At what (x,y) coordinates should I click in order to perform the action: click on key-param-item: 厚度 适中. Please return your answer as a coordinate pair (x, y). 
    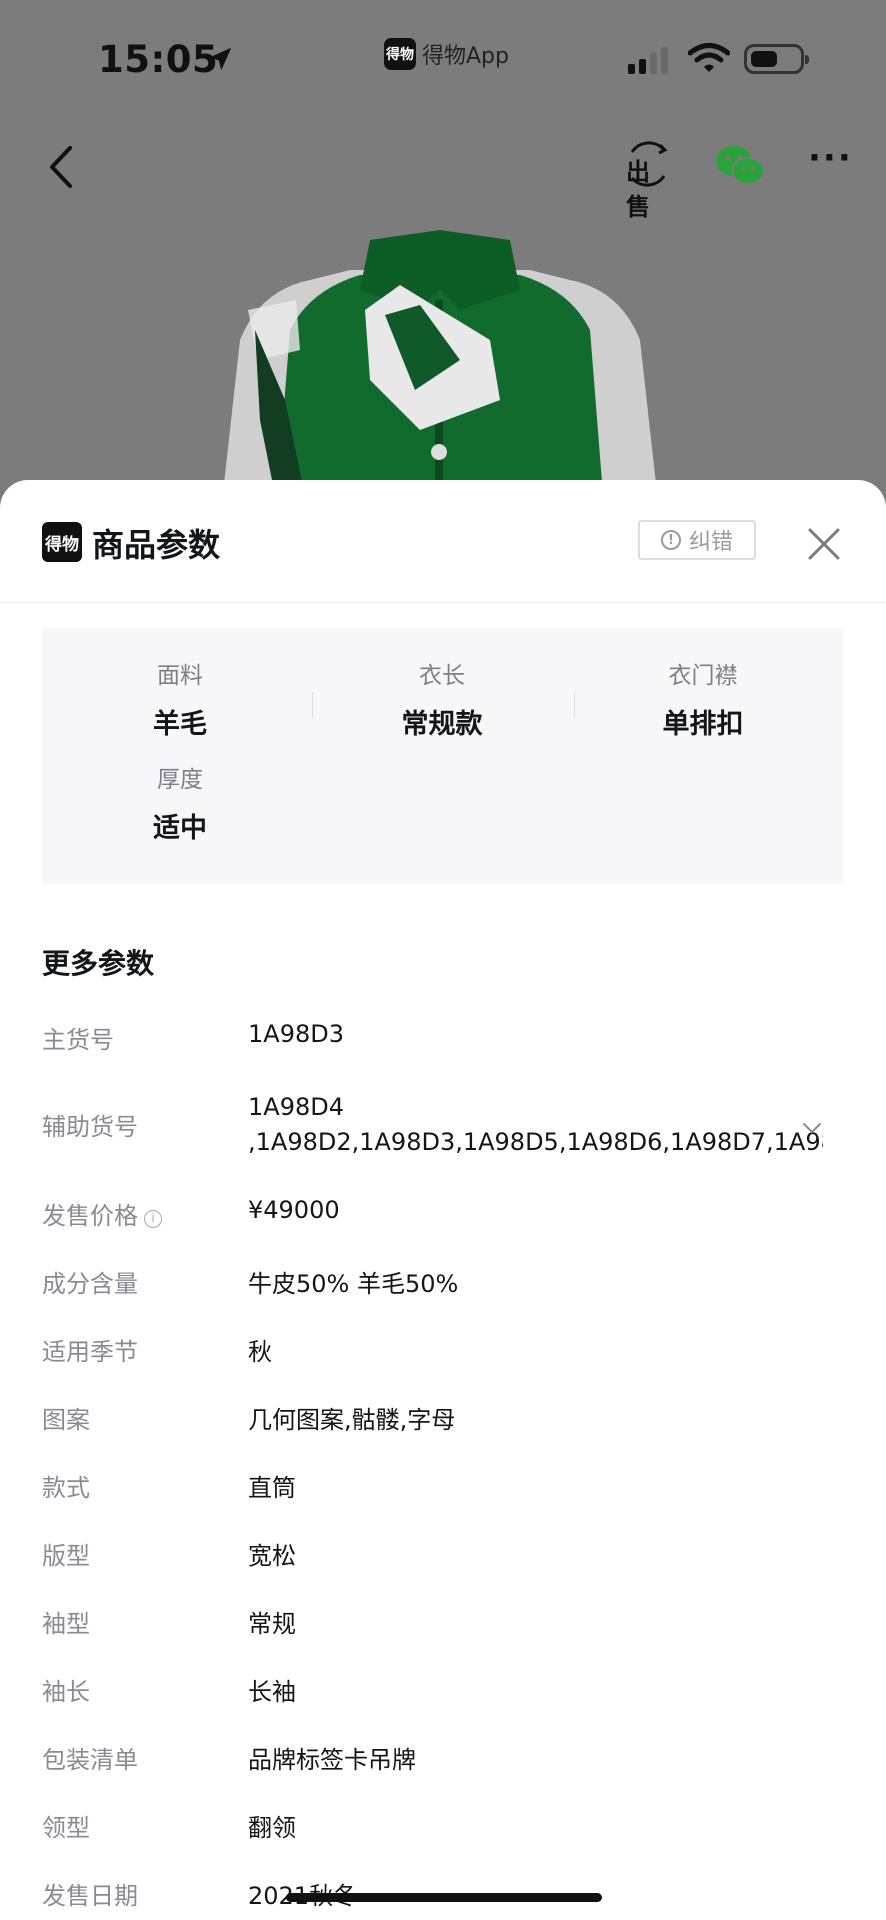
    Looking at the image, I should click on (180, 802).